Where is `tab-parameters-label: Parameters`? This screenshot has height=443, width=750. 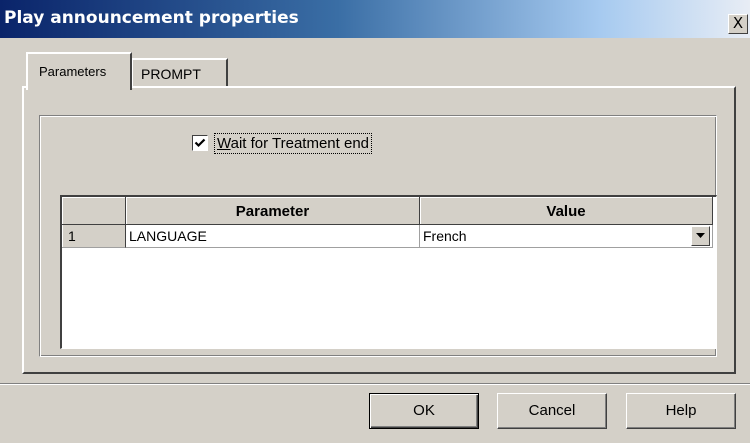 tab-parameters-label: Parameters is located at coordinates (73, 71).